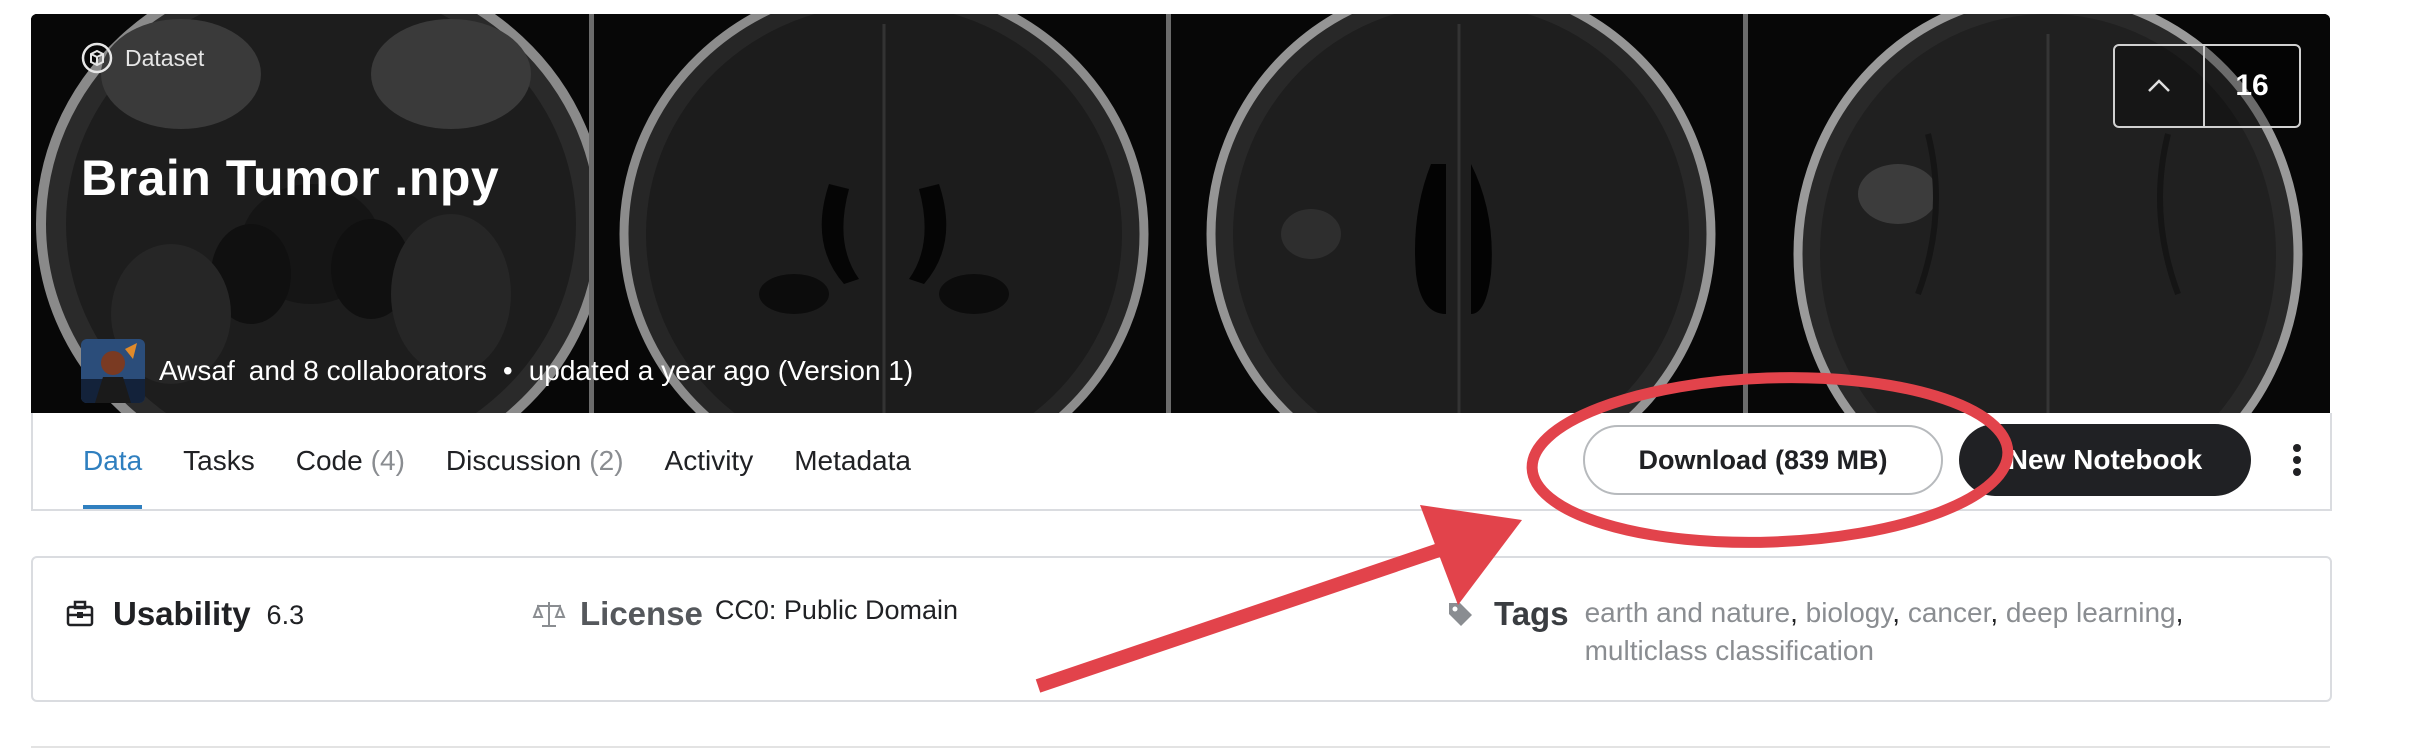 The height and width of the screenshot is (750, 2418). I want to click on tab-discussion: Discussion (2), so click(535, 461).